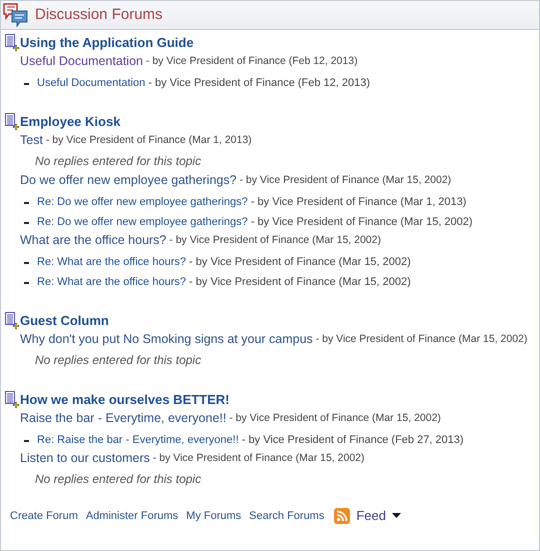  What do you see at coordinates (107, 43) in the screenshot?
I see `forum-link: Using the Application Guide` at bounding box center [107, 43].